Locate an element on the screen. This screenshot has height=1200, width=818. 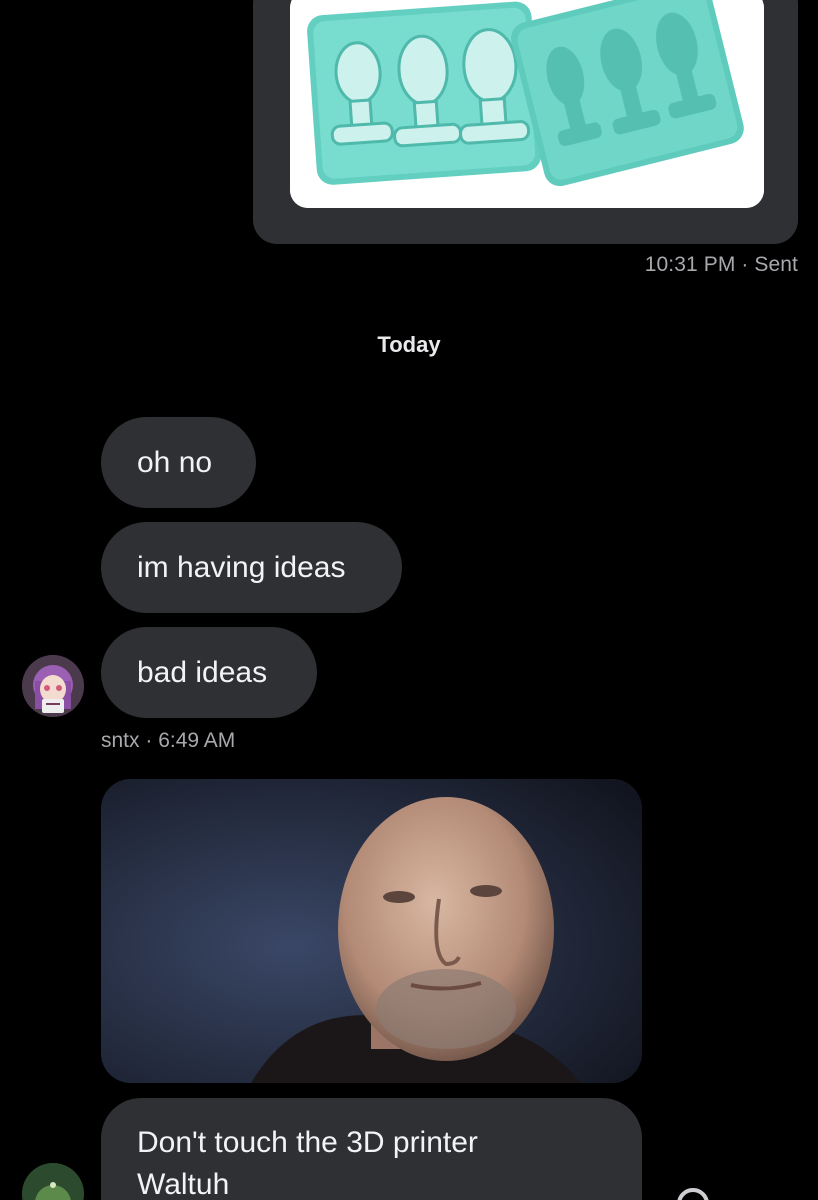
received-message-bubble: oh no is located at coordinates (178, 462).